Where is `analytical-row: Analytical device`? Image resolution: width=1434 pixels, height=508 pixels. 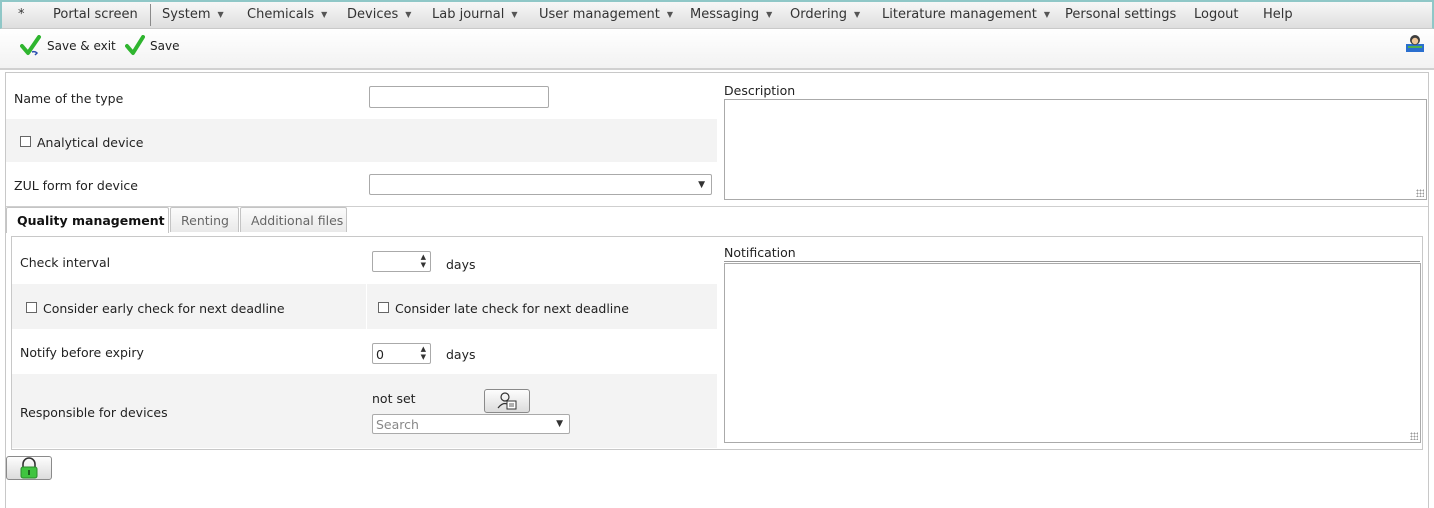 analytical-row: Analytical device is located at coordinates (361, 140).